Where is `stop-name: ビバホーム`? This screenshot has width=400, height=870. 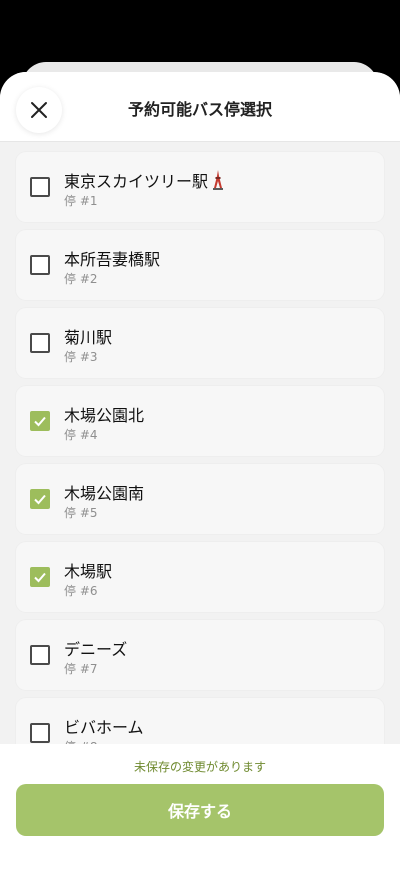
stop-name: ビバホーム is located at coordinates (104, 727).